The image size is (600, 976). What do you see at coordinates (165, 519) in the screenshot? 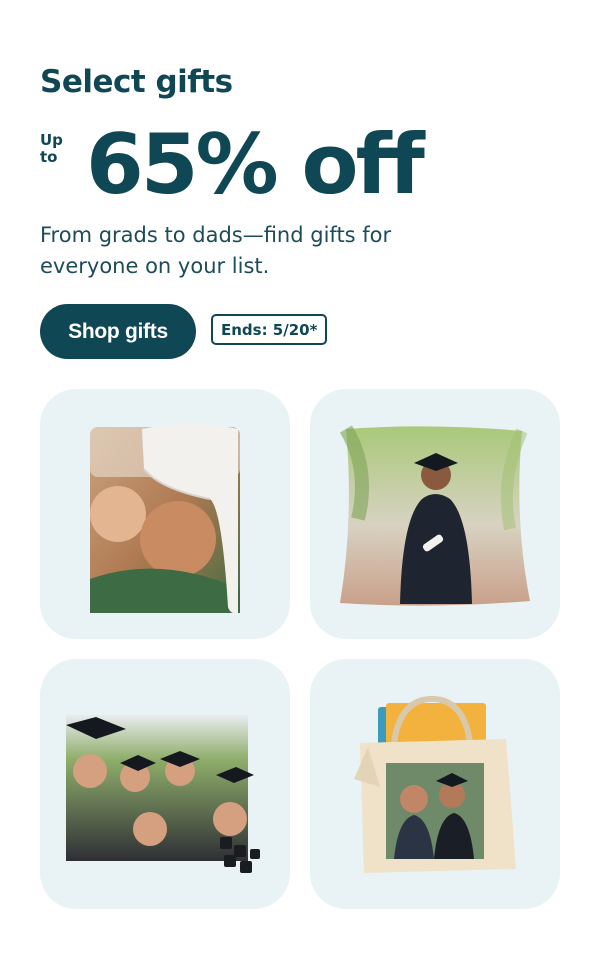
I see `blanket-photo-icon` at bounding box center [165, 519].